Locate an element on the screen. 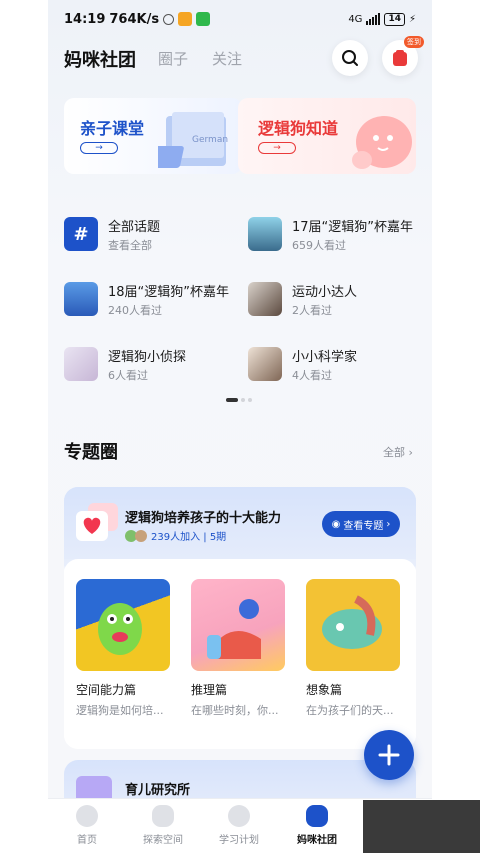  status-time: 14:19 is located at coordinates (85, 19).